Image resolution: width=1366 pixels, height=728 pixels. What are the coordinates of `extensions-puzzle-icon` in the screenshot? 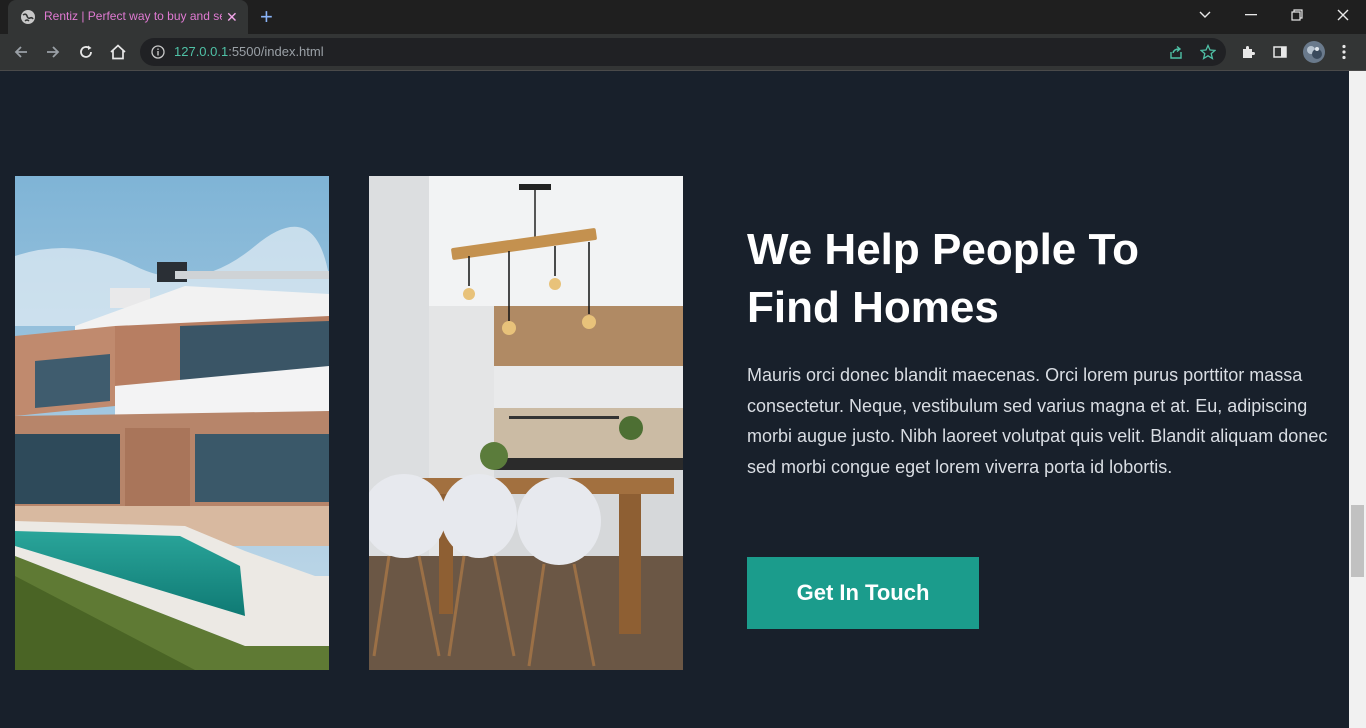 It's located at (1248, 52).